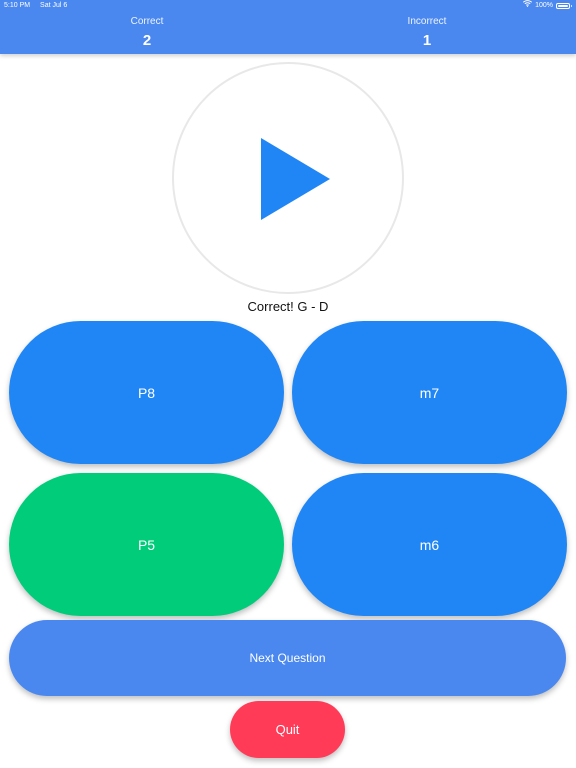 This screenshot has width=576, height=768. Describe the element at coordinates (544, 5) in the screenshot. I see `battery-percent: 100%` at that location.